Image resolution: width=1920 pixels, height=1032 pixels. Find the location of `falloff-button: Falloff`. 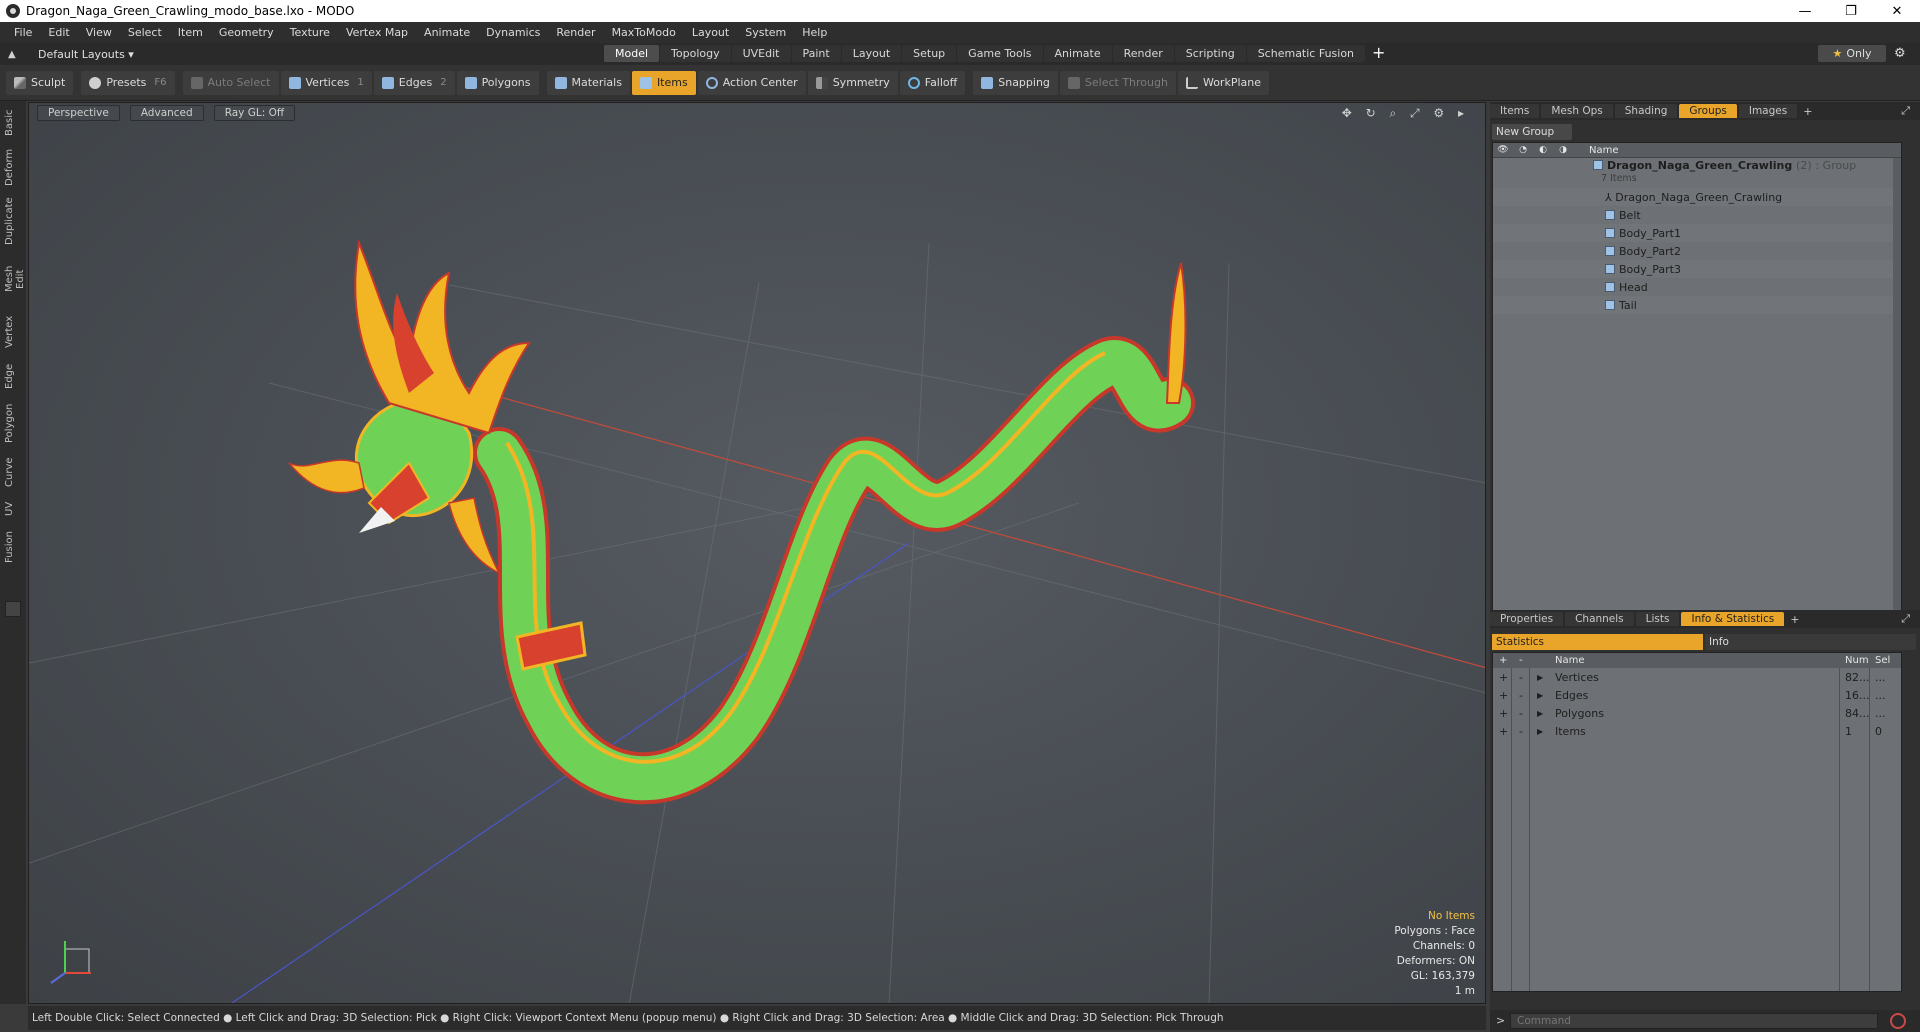

falloff-button: Falloff is located at coordinates (932, 82).